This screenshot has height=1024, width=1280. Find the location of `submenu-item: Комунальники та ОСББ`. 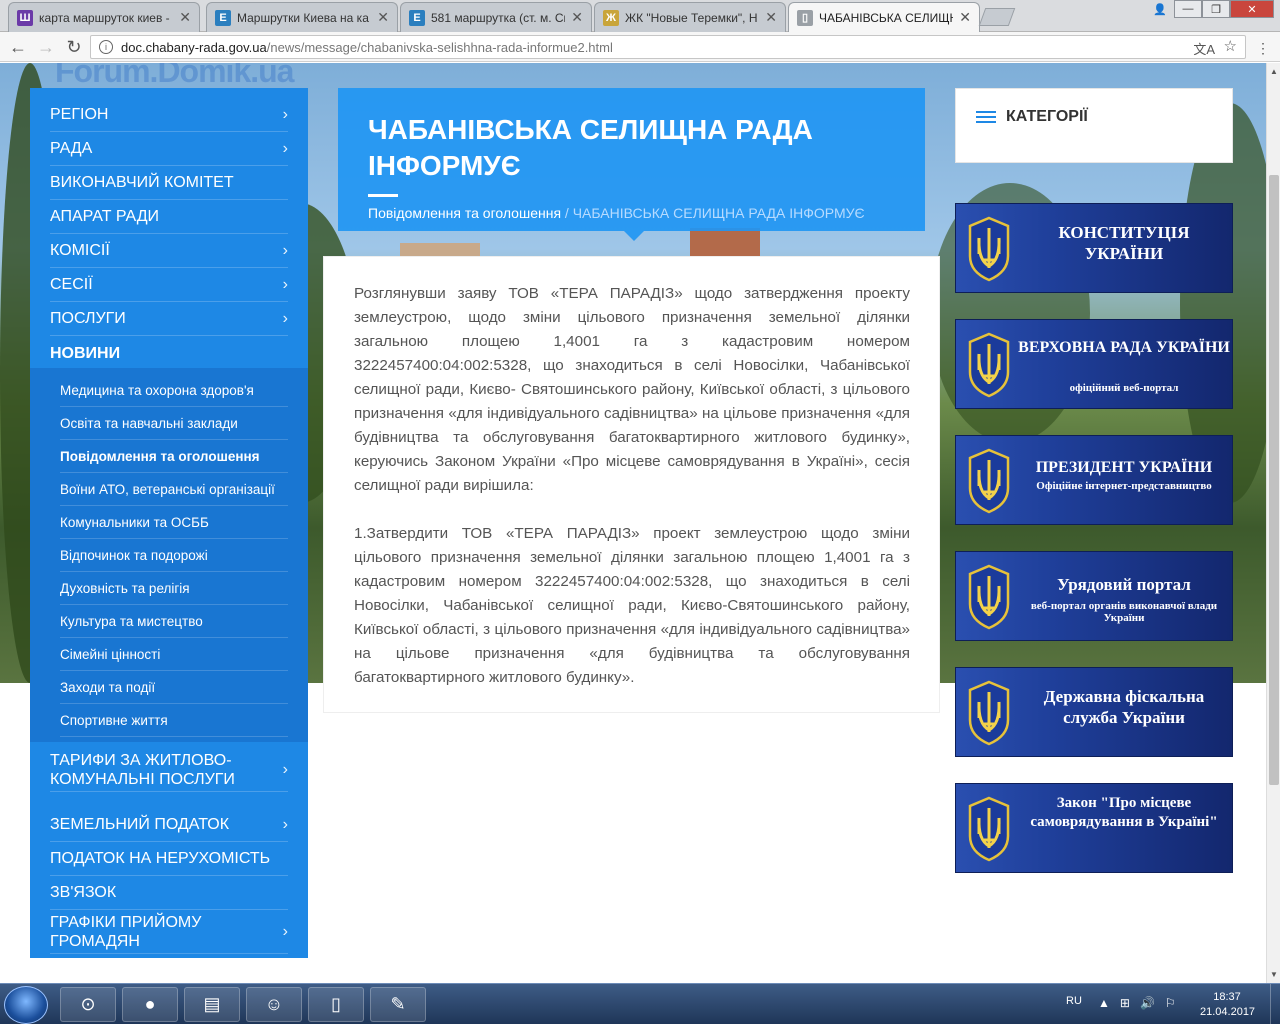

submenu-item: Комунальники та ОСББ is located at coordinates (174, 522).